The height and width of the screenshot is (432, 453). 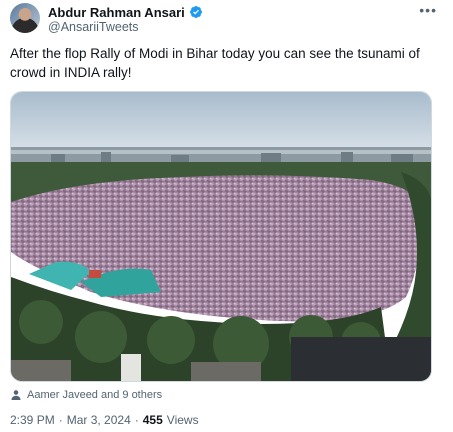 What do you see at coordinates (16, 395) in the screenshot?
I see `person-icon` at bounding box center [16, 395].